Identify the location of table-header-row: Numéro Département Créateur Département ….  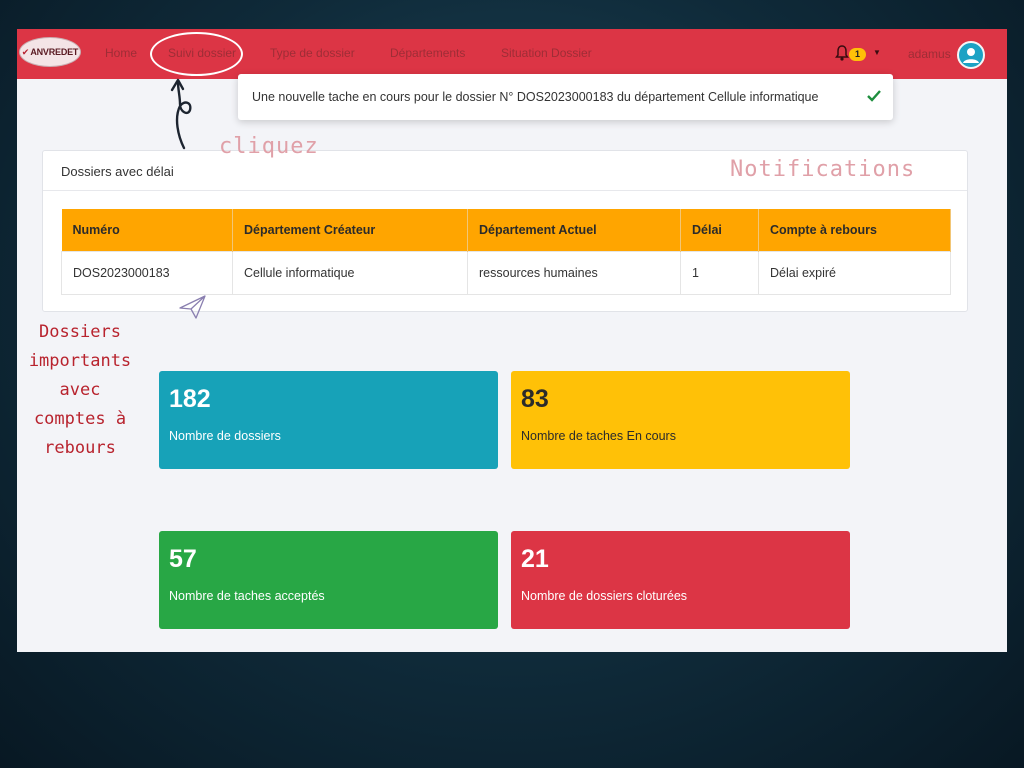
(506, 230).